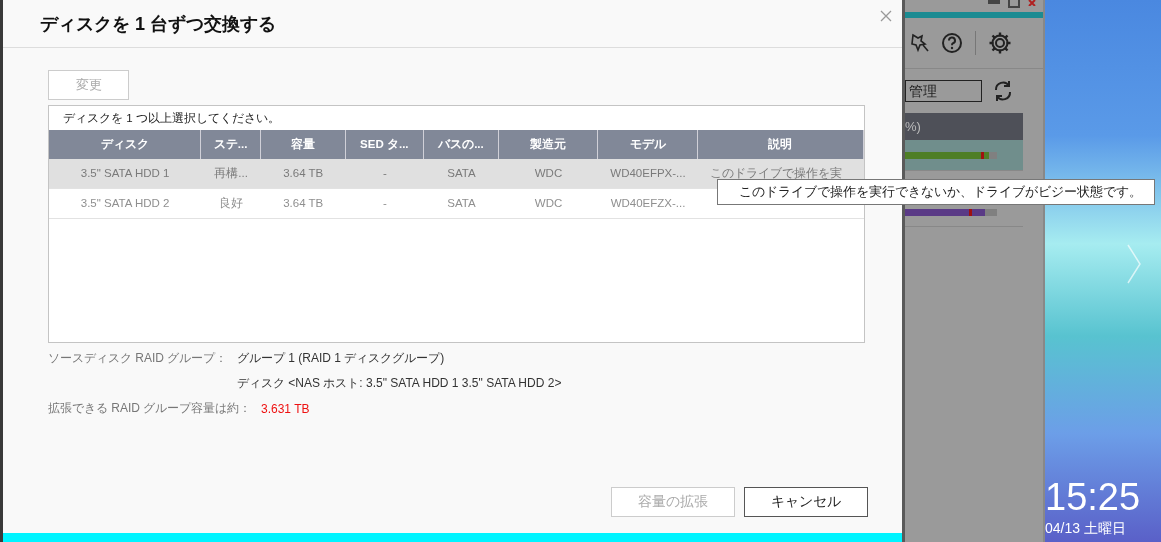 The width and height of the screenshot is (1161, 542). Describe the element at coordinates (399, 383) in the screenshot. I see `source-disks: ディスク <NAS ホスト: 3.5" SATA HDD 1 3.5" SATA HDD 2>` at that location.